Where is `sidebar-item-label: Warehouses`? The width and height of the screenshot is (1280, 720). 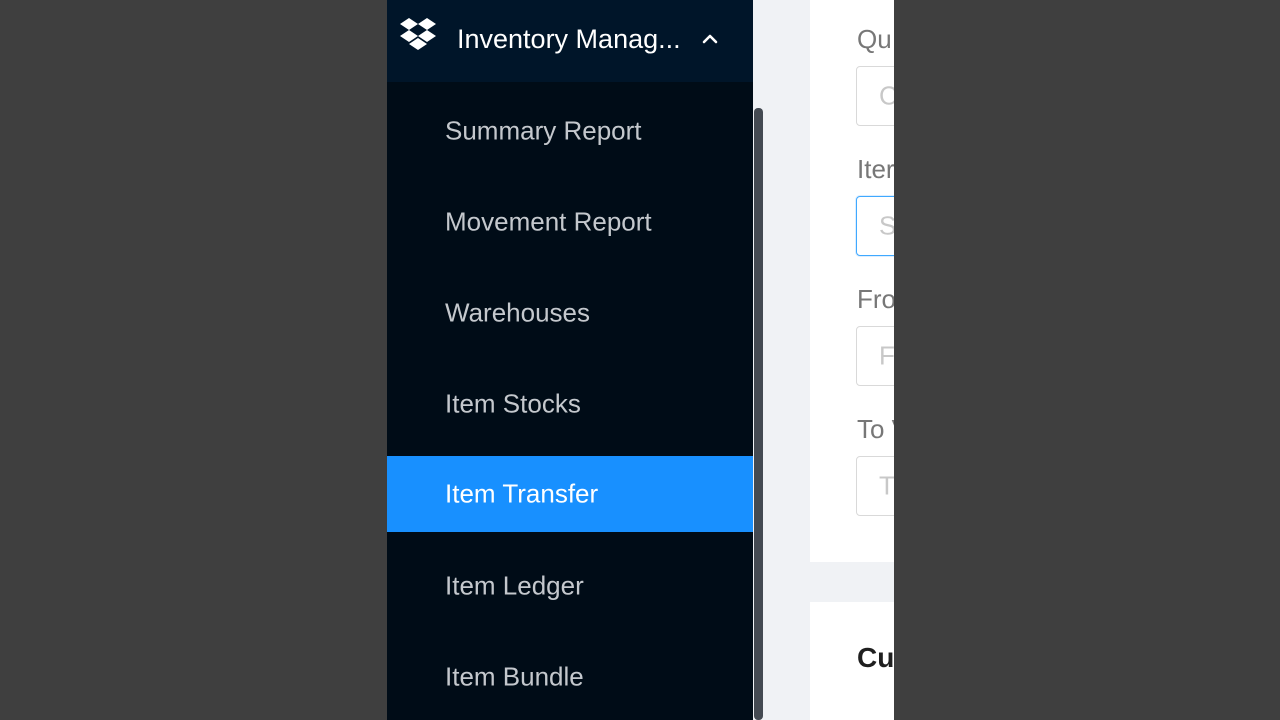
sidebar-item-label: Warehouses is located at coordinates (517, 312).